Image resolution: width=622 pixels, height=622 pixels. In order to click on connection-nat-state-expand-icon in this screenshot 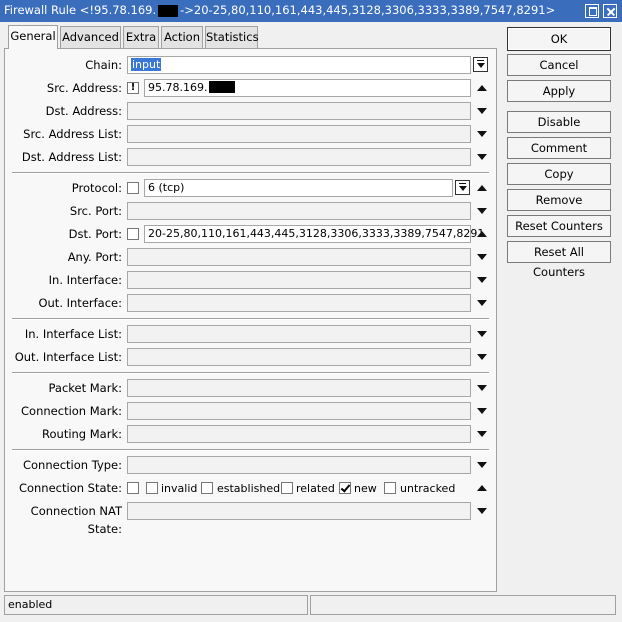, I will do `click(482, 511)`.